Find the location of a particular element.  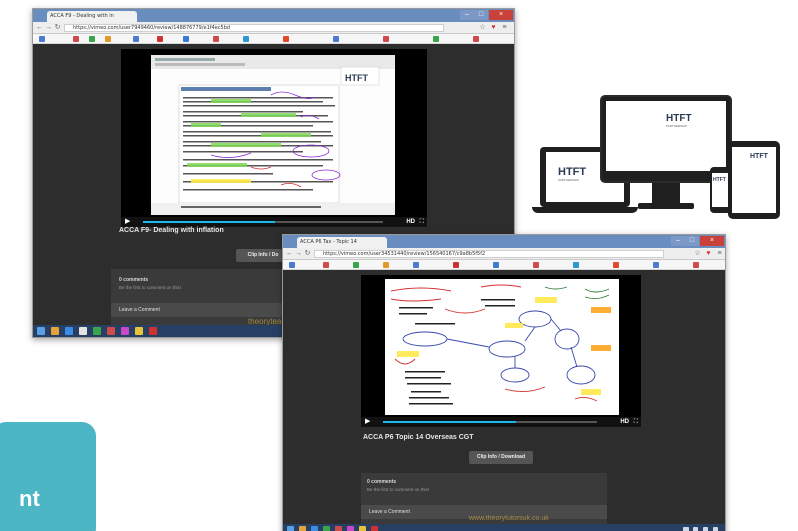

svg-text: HTFT is located at coordinates (356, 78).